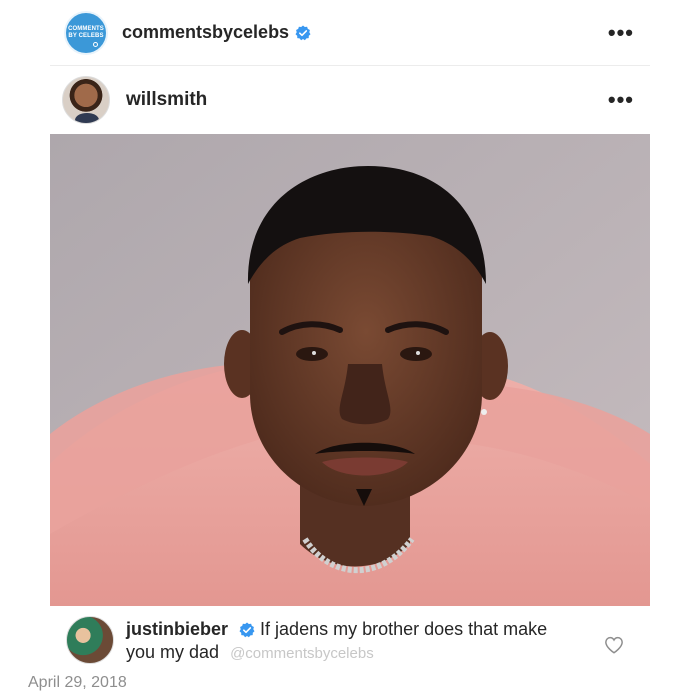 The image size is (700, 700). Describe the element at coordinates (95, 44) in the screenshot. I see `logo-bubble-icon` at that location.